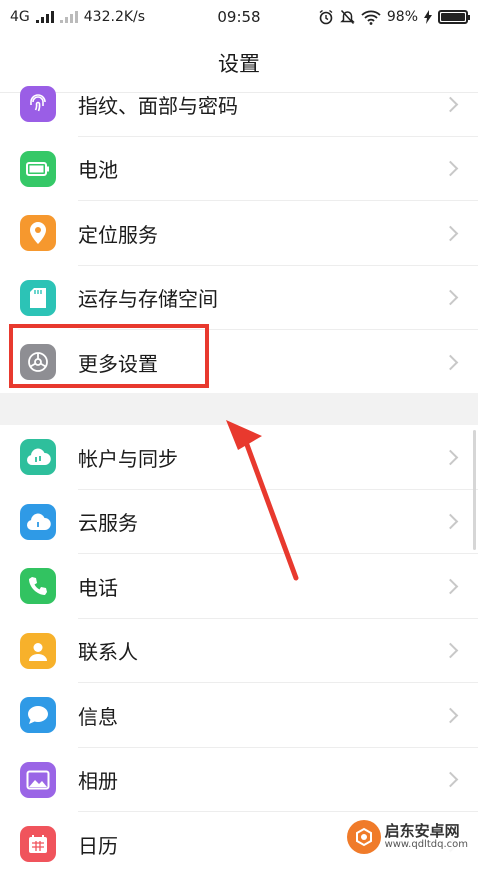 The image size is (478, 877). What do you see at coordinates (262, 500) in the screenshot?
I see `annotation-arrow` at bounding box center [262, 500].